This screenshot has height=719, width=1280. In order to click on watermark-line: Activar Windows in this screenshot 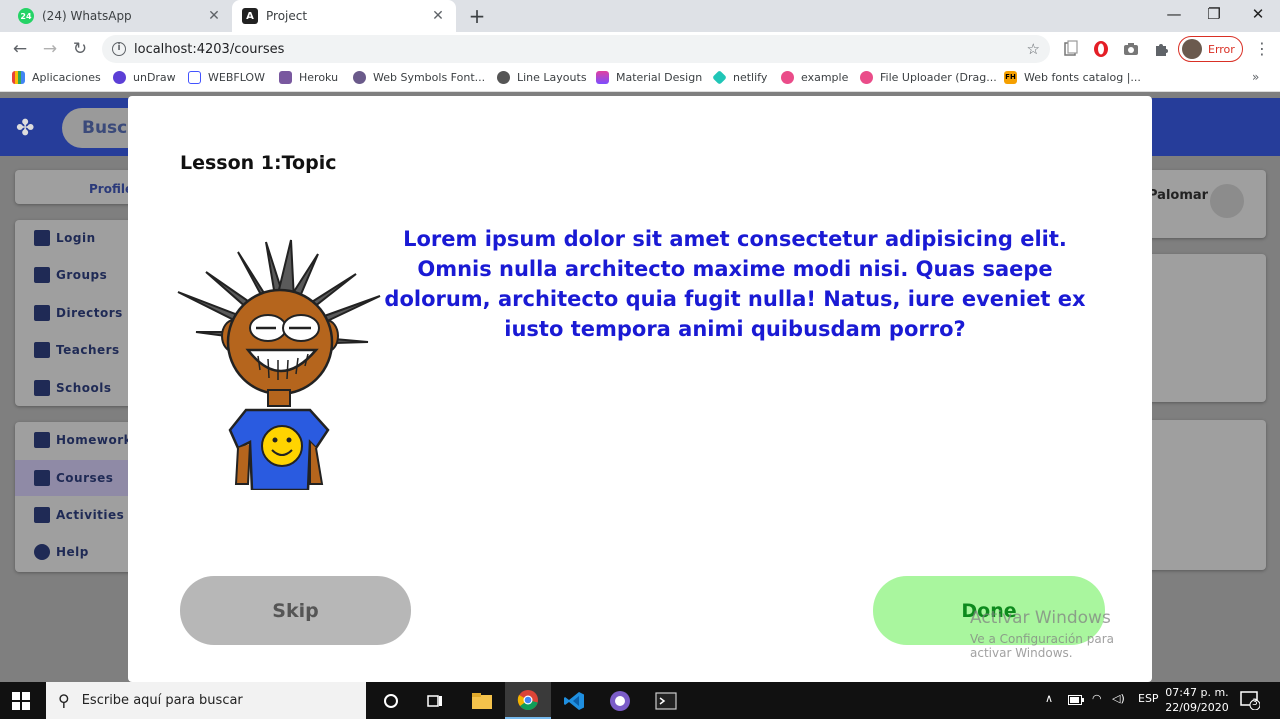, I will do `click(1040, 618)`.